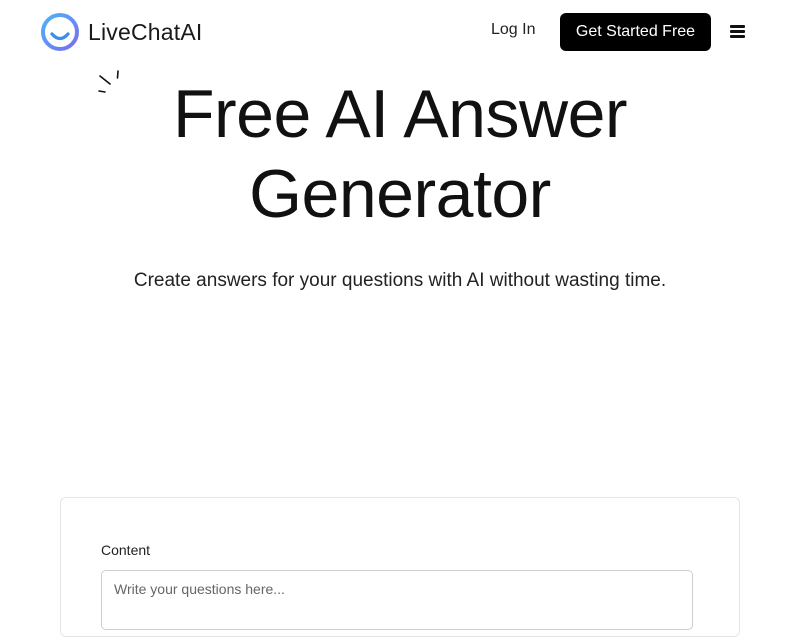  I want to click on hamburger-menu-icon, so click(738, 32).